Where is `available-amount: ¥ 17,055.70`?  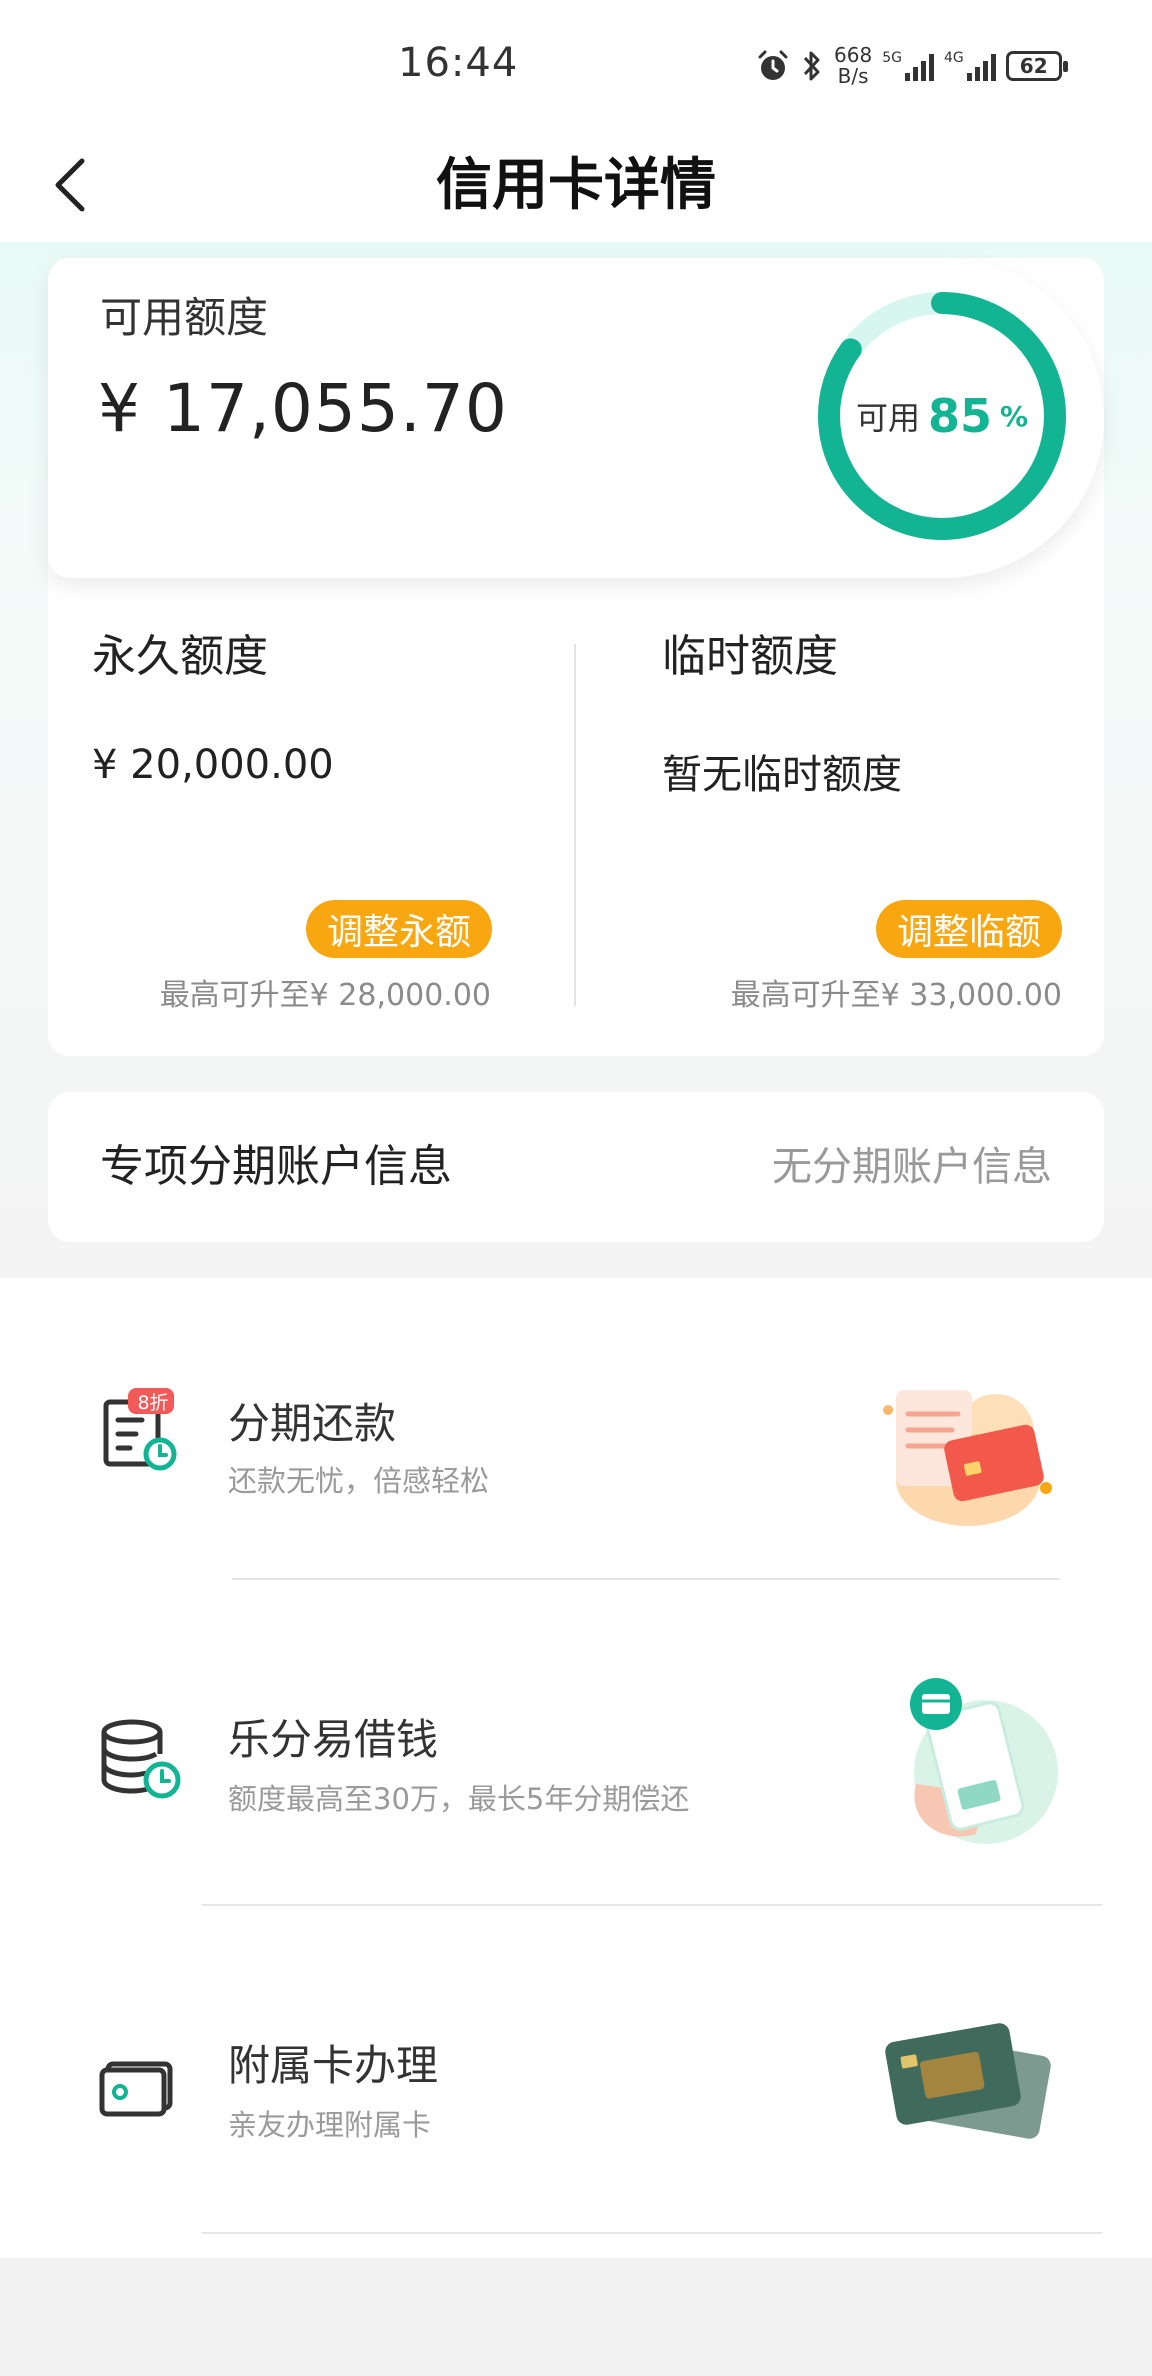 available-amount: ¥ 17,055.70 is located at coordinates (303, 408).